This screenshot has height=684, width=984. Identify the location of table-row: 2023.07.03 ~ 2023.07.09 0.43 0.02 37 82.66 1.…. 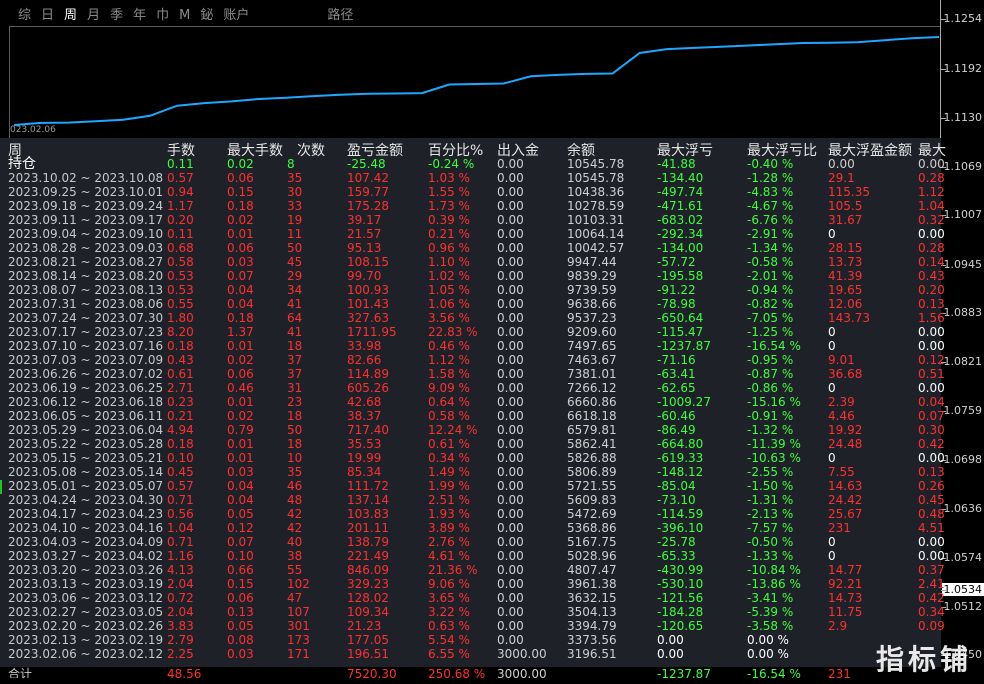
(472, 360).